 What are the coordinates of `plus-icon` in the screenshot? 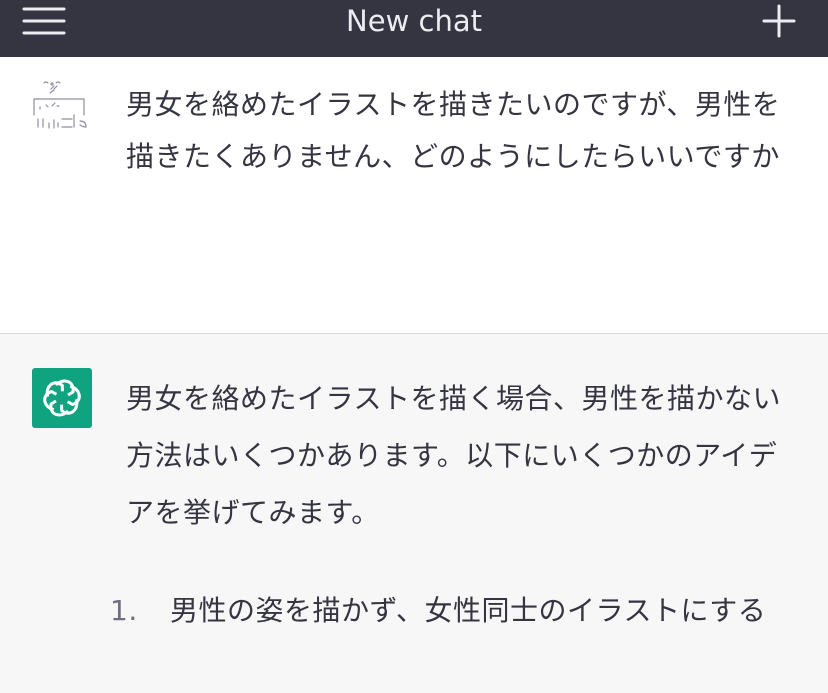 It's located at (779, 21).